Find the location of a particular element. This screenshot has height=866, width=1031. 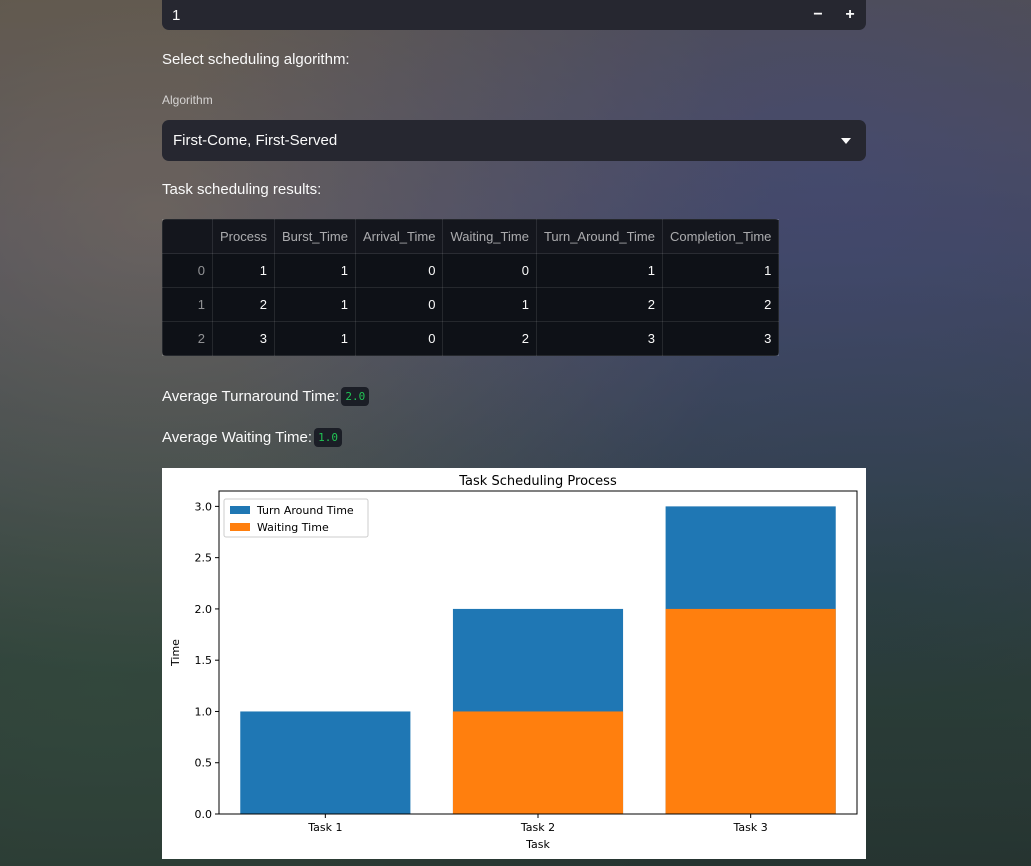

table-row: 1 2 1 0 1 2 2 is located at coordinates (471, 304).